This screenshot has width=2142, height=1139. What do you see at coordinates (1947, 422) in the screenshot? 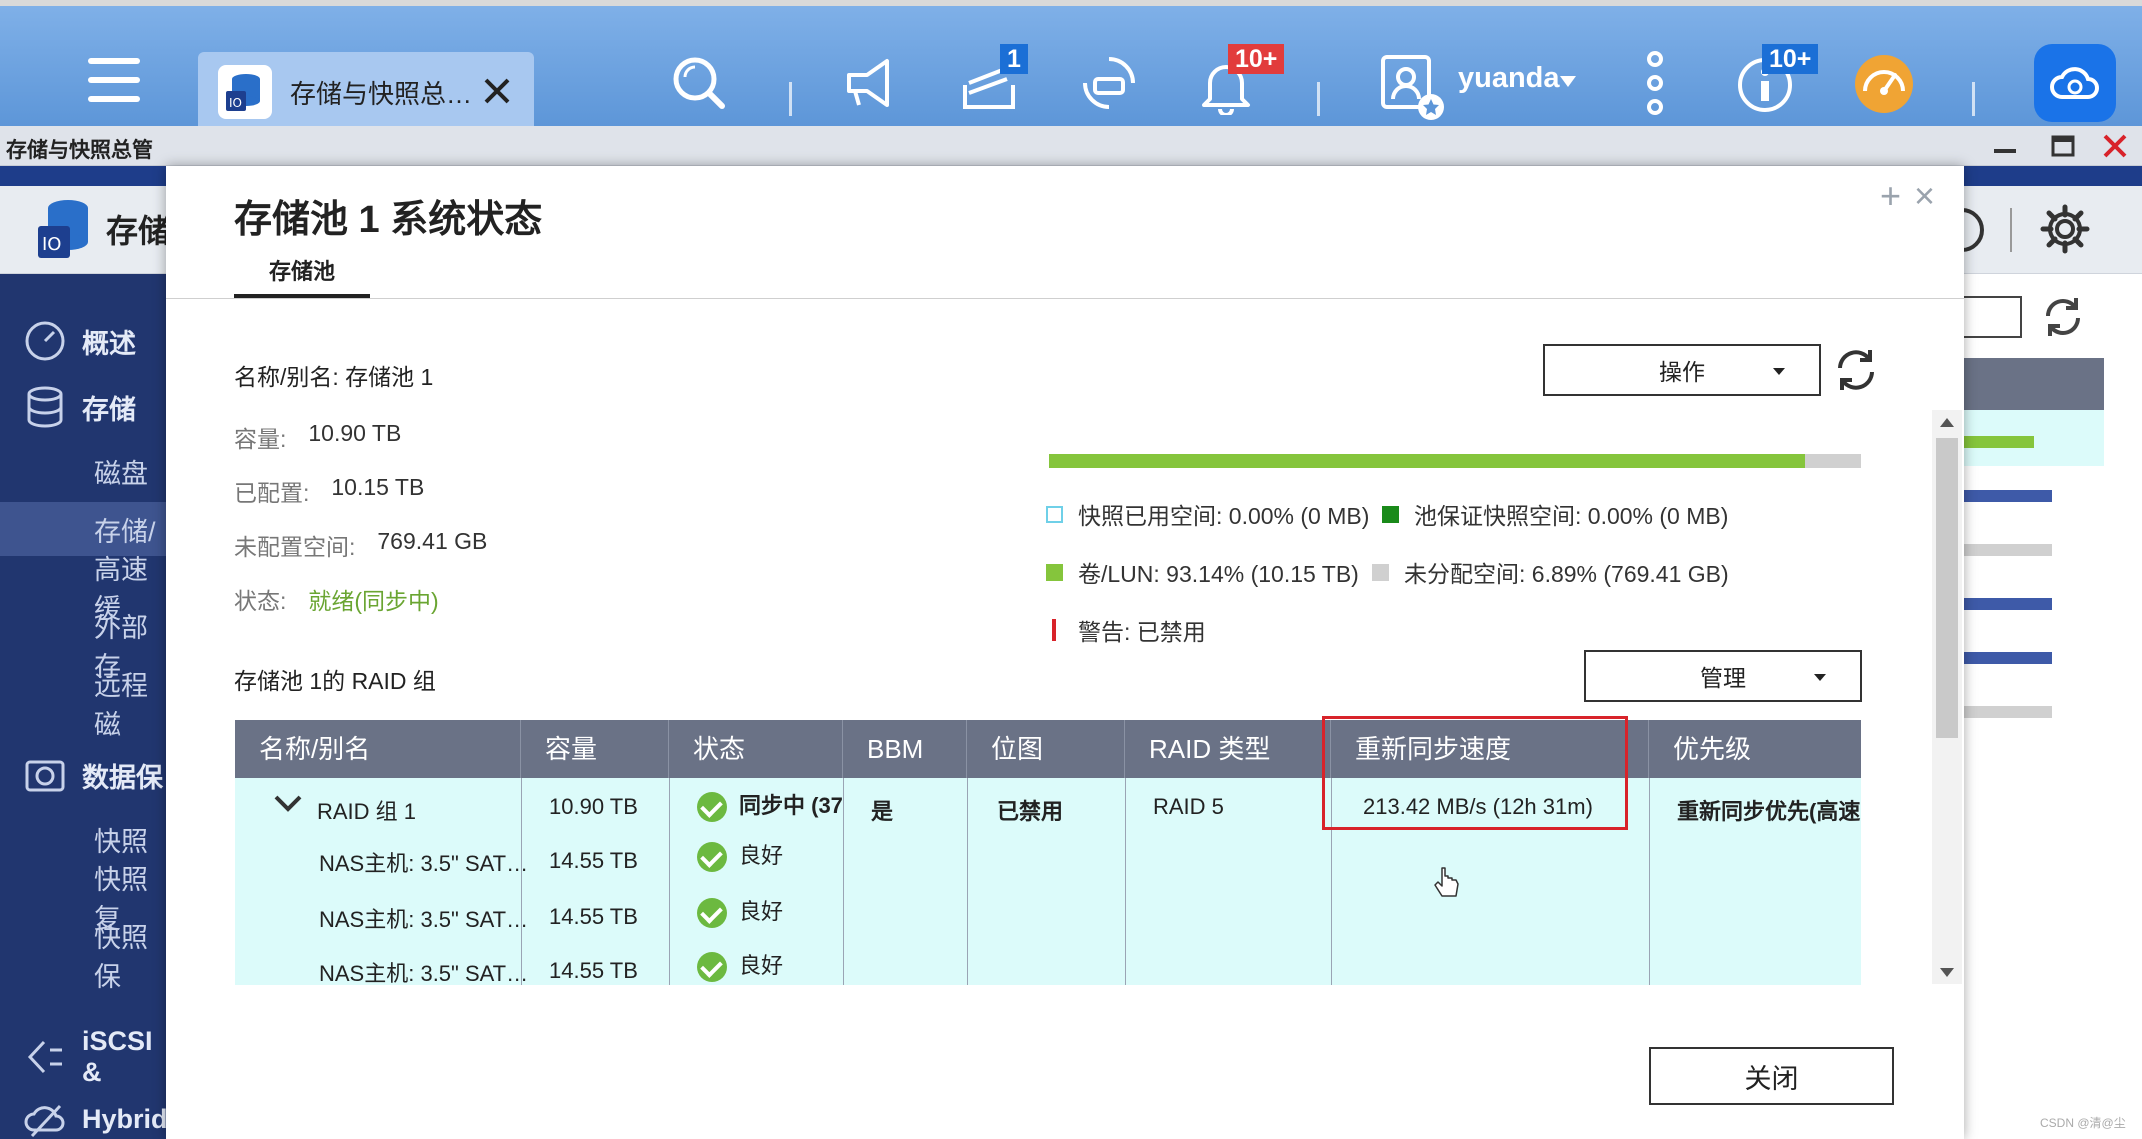
I see `scroll-up-icon` at bounding box center [1947, 422].